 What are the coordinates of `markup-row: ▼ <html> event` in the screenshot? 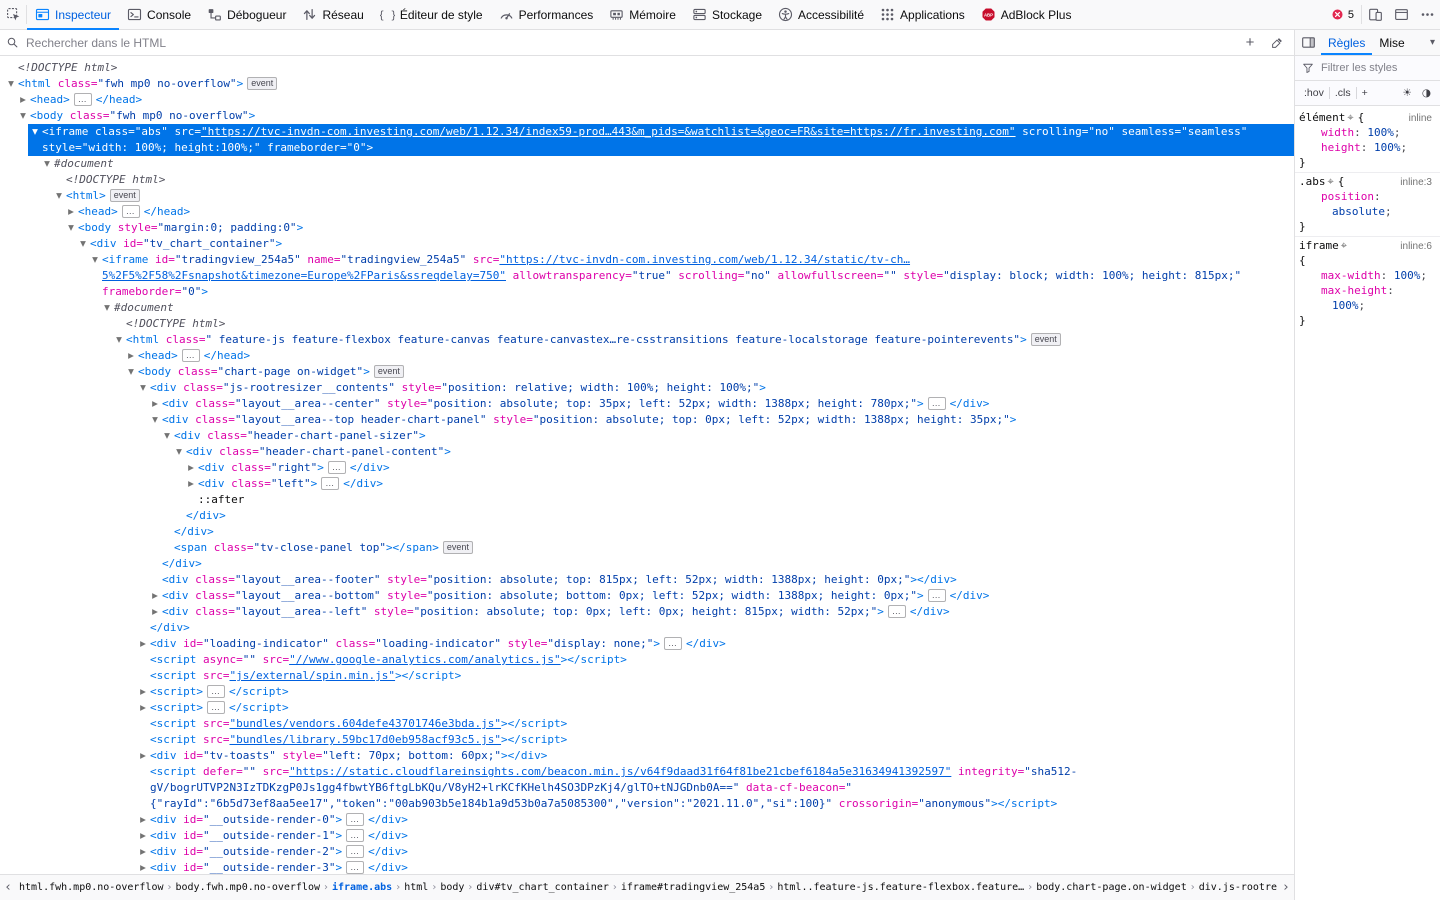 It's located at (647, 196).